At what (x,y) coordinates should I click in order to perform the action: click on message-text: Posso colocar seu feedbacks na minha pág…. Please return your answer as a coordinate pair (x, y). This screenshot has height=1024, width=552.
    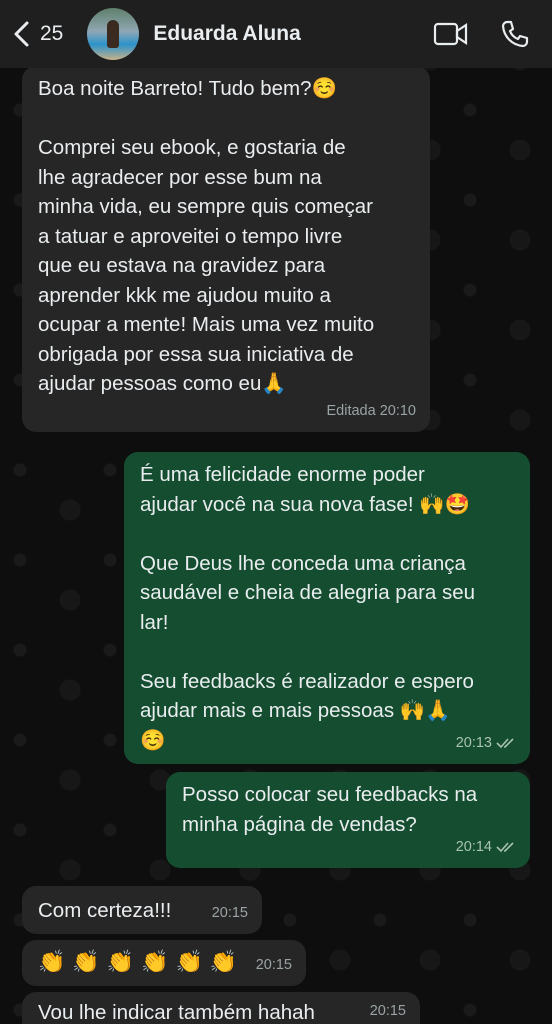
    Looking at the image, I should click on (330, 809).